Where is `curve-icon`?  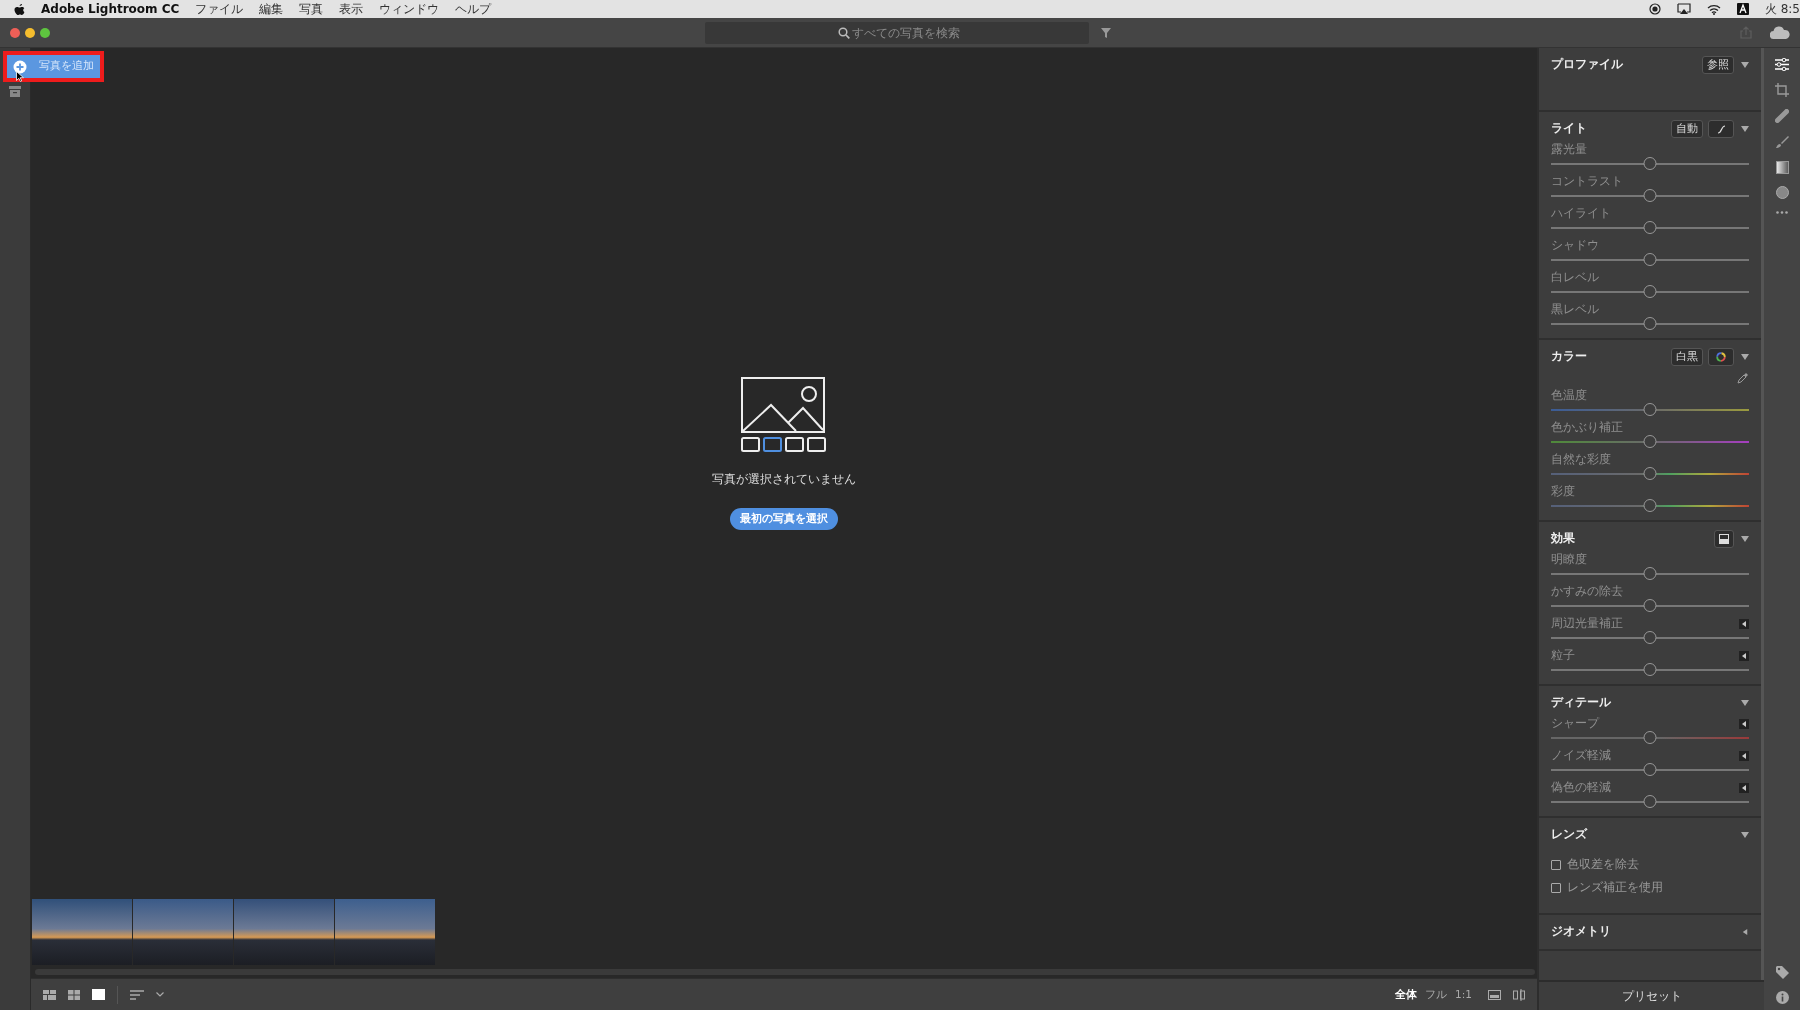
curve-icon is located at coordinates (1721, 129).